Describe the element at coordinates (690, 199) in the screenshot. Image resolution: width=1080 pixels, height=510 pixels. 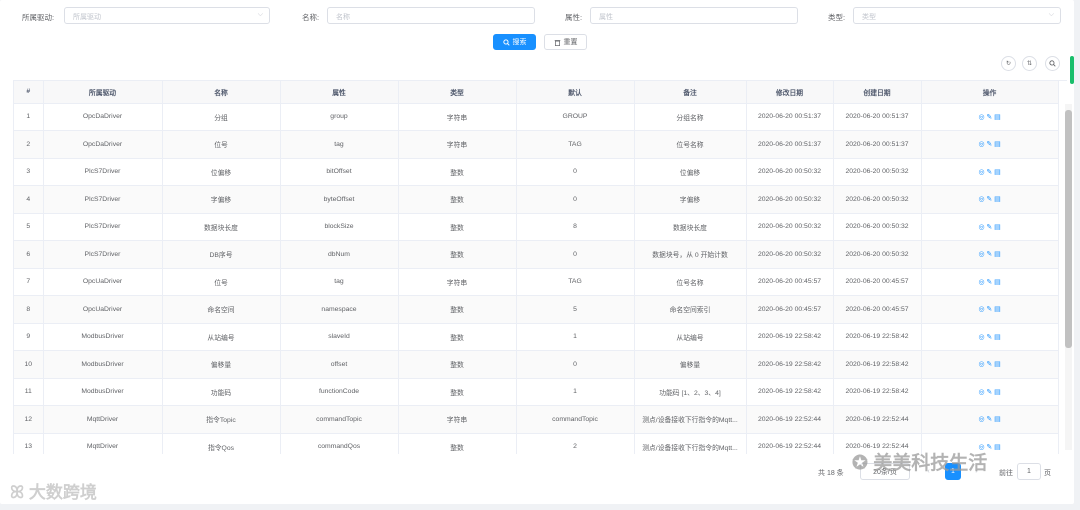
I see `table-cell: 字偏移` at that location.